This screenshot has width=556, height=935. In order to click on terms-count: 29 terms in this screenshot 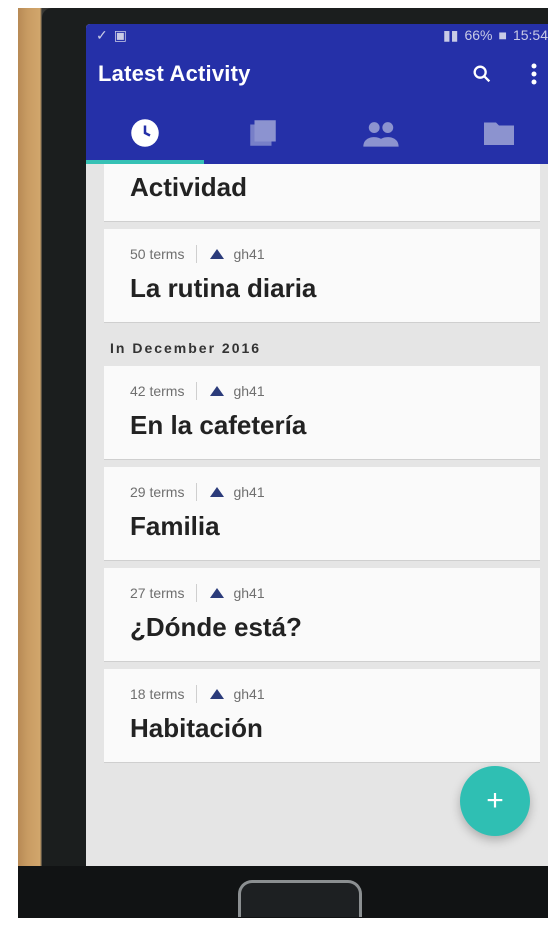, I will do `click(157, 492)`.